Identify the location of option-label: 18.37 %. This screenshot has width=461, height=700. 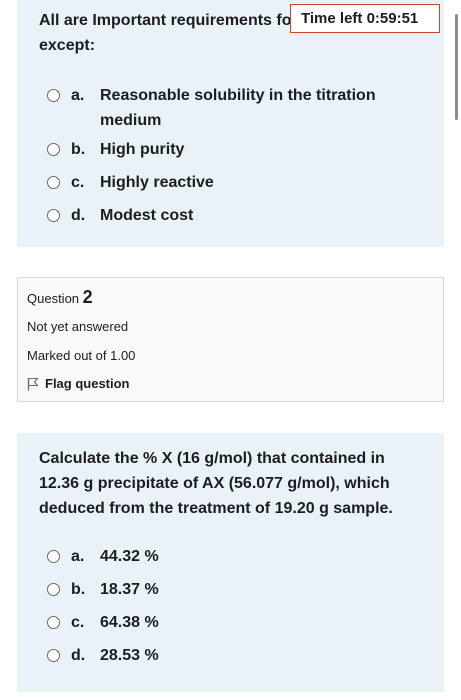
(129, 589).